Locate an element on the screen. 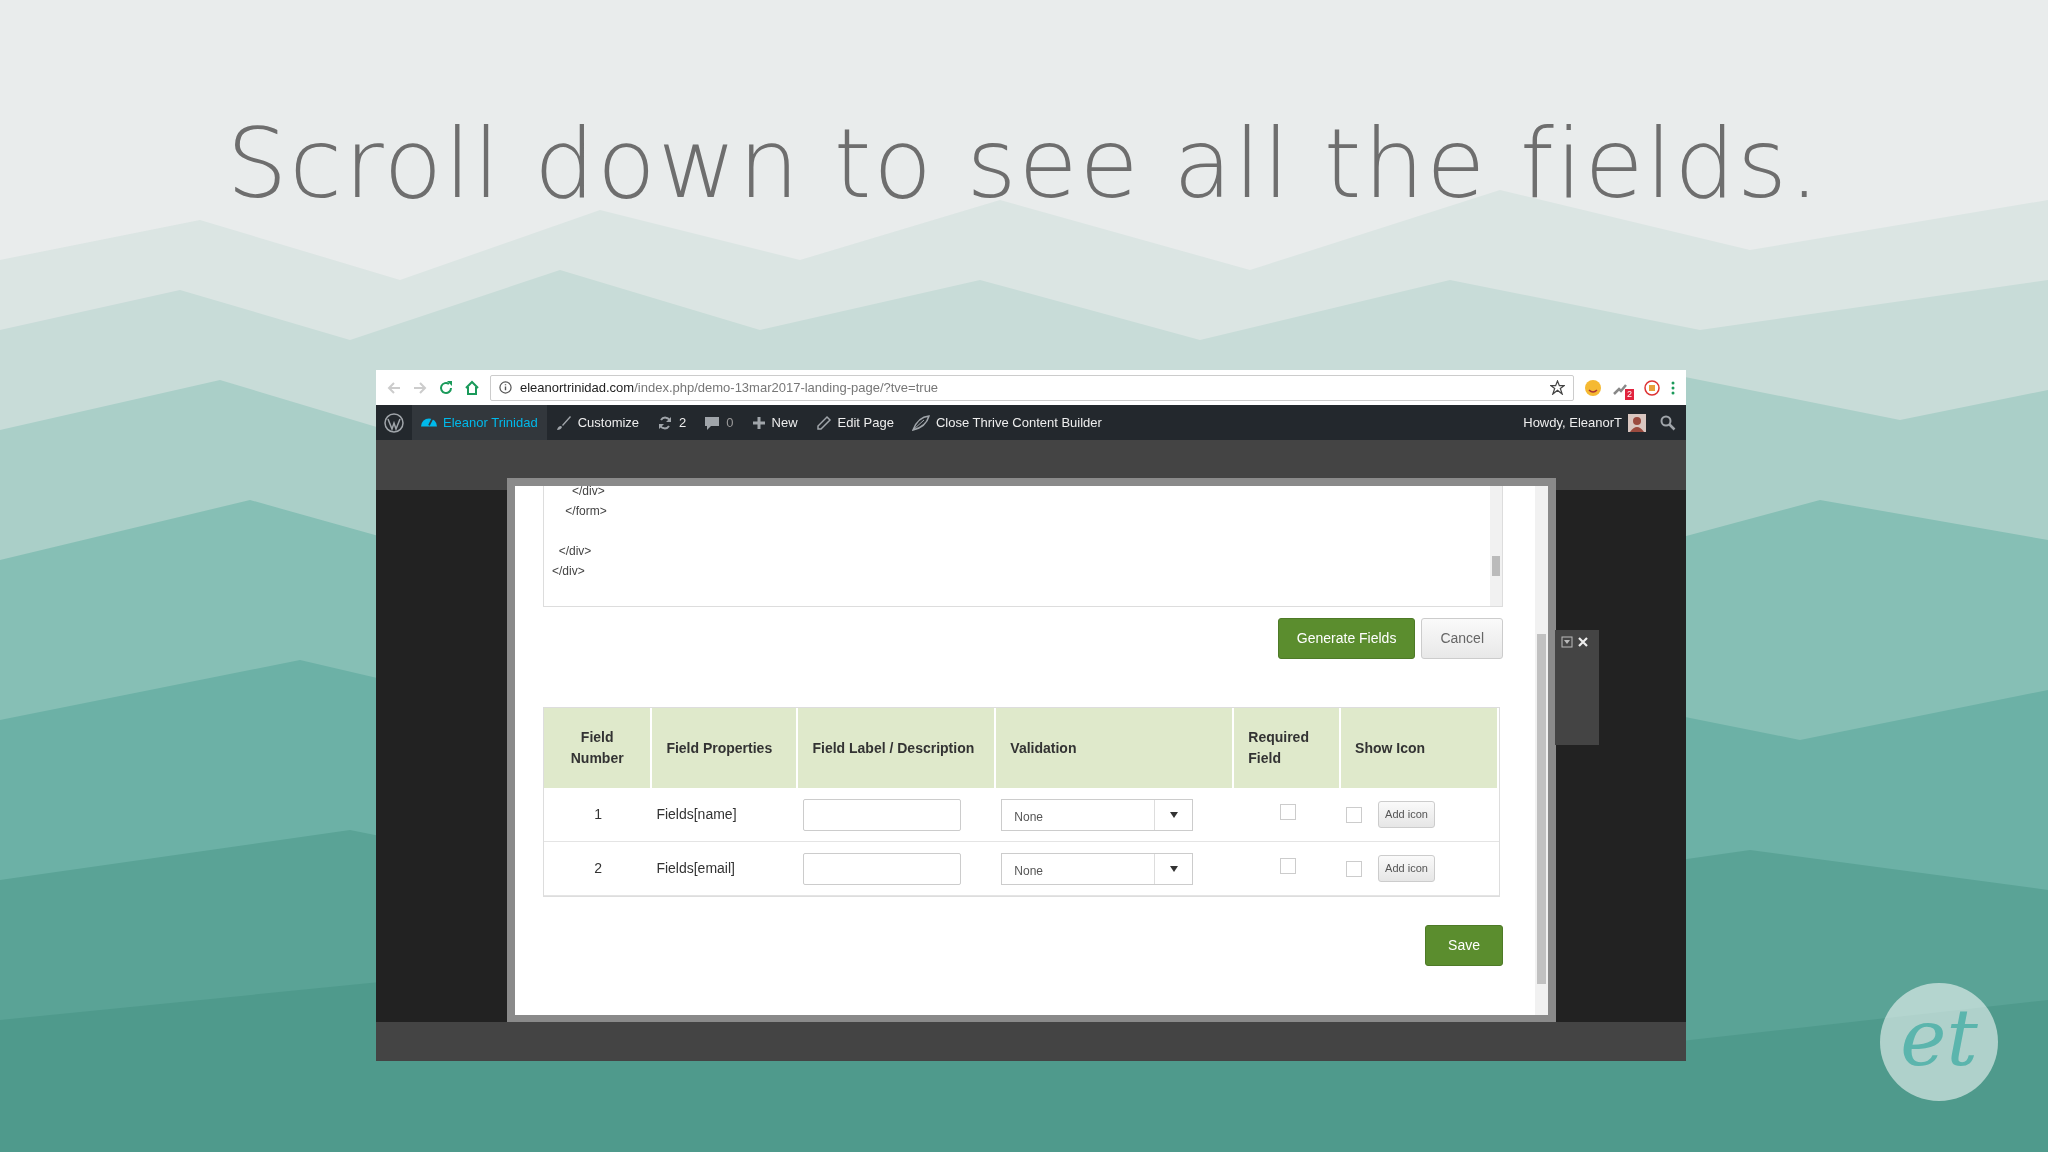  toolbar-item: Eleanor Trinidad is located at coordinates (479, 422).